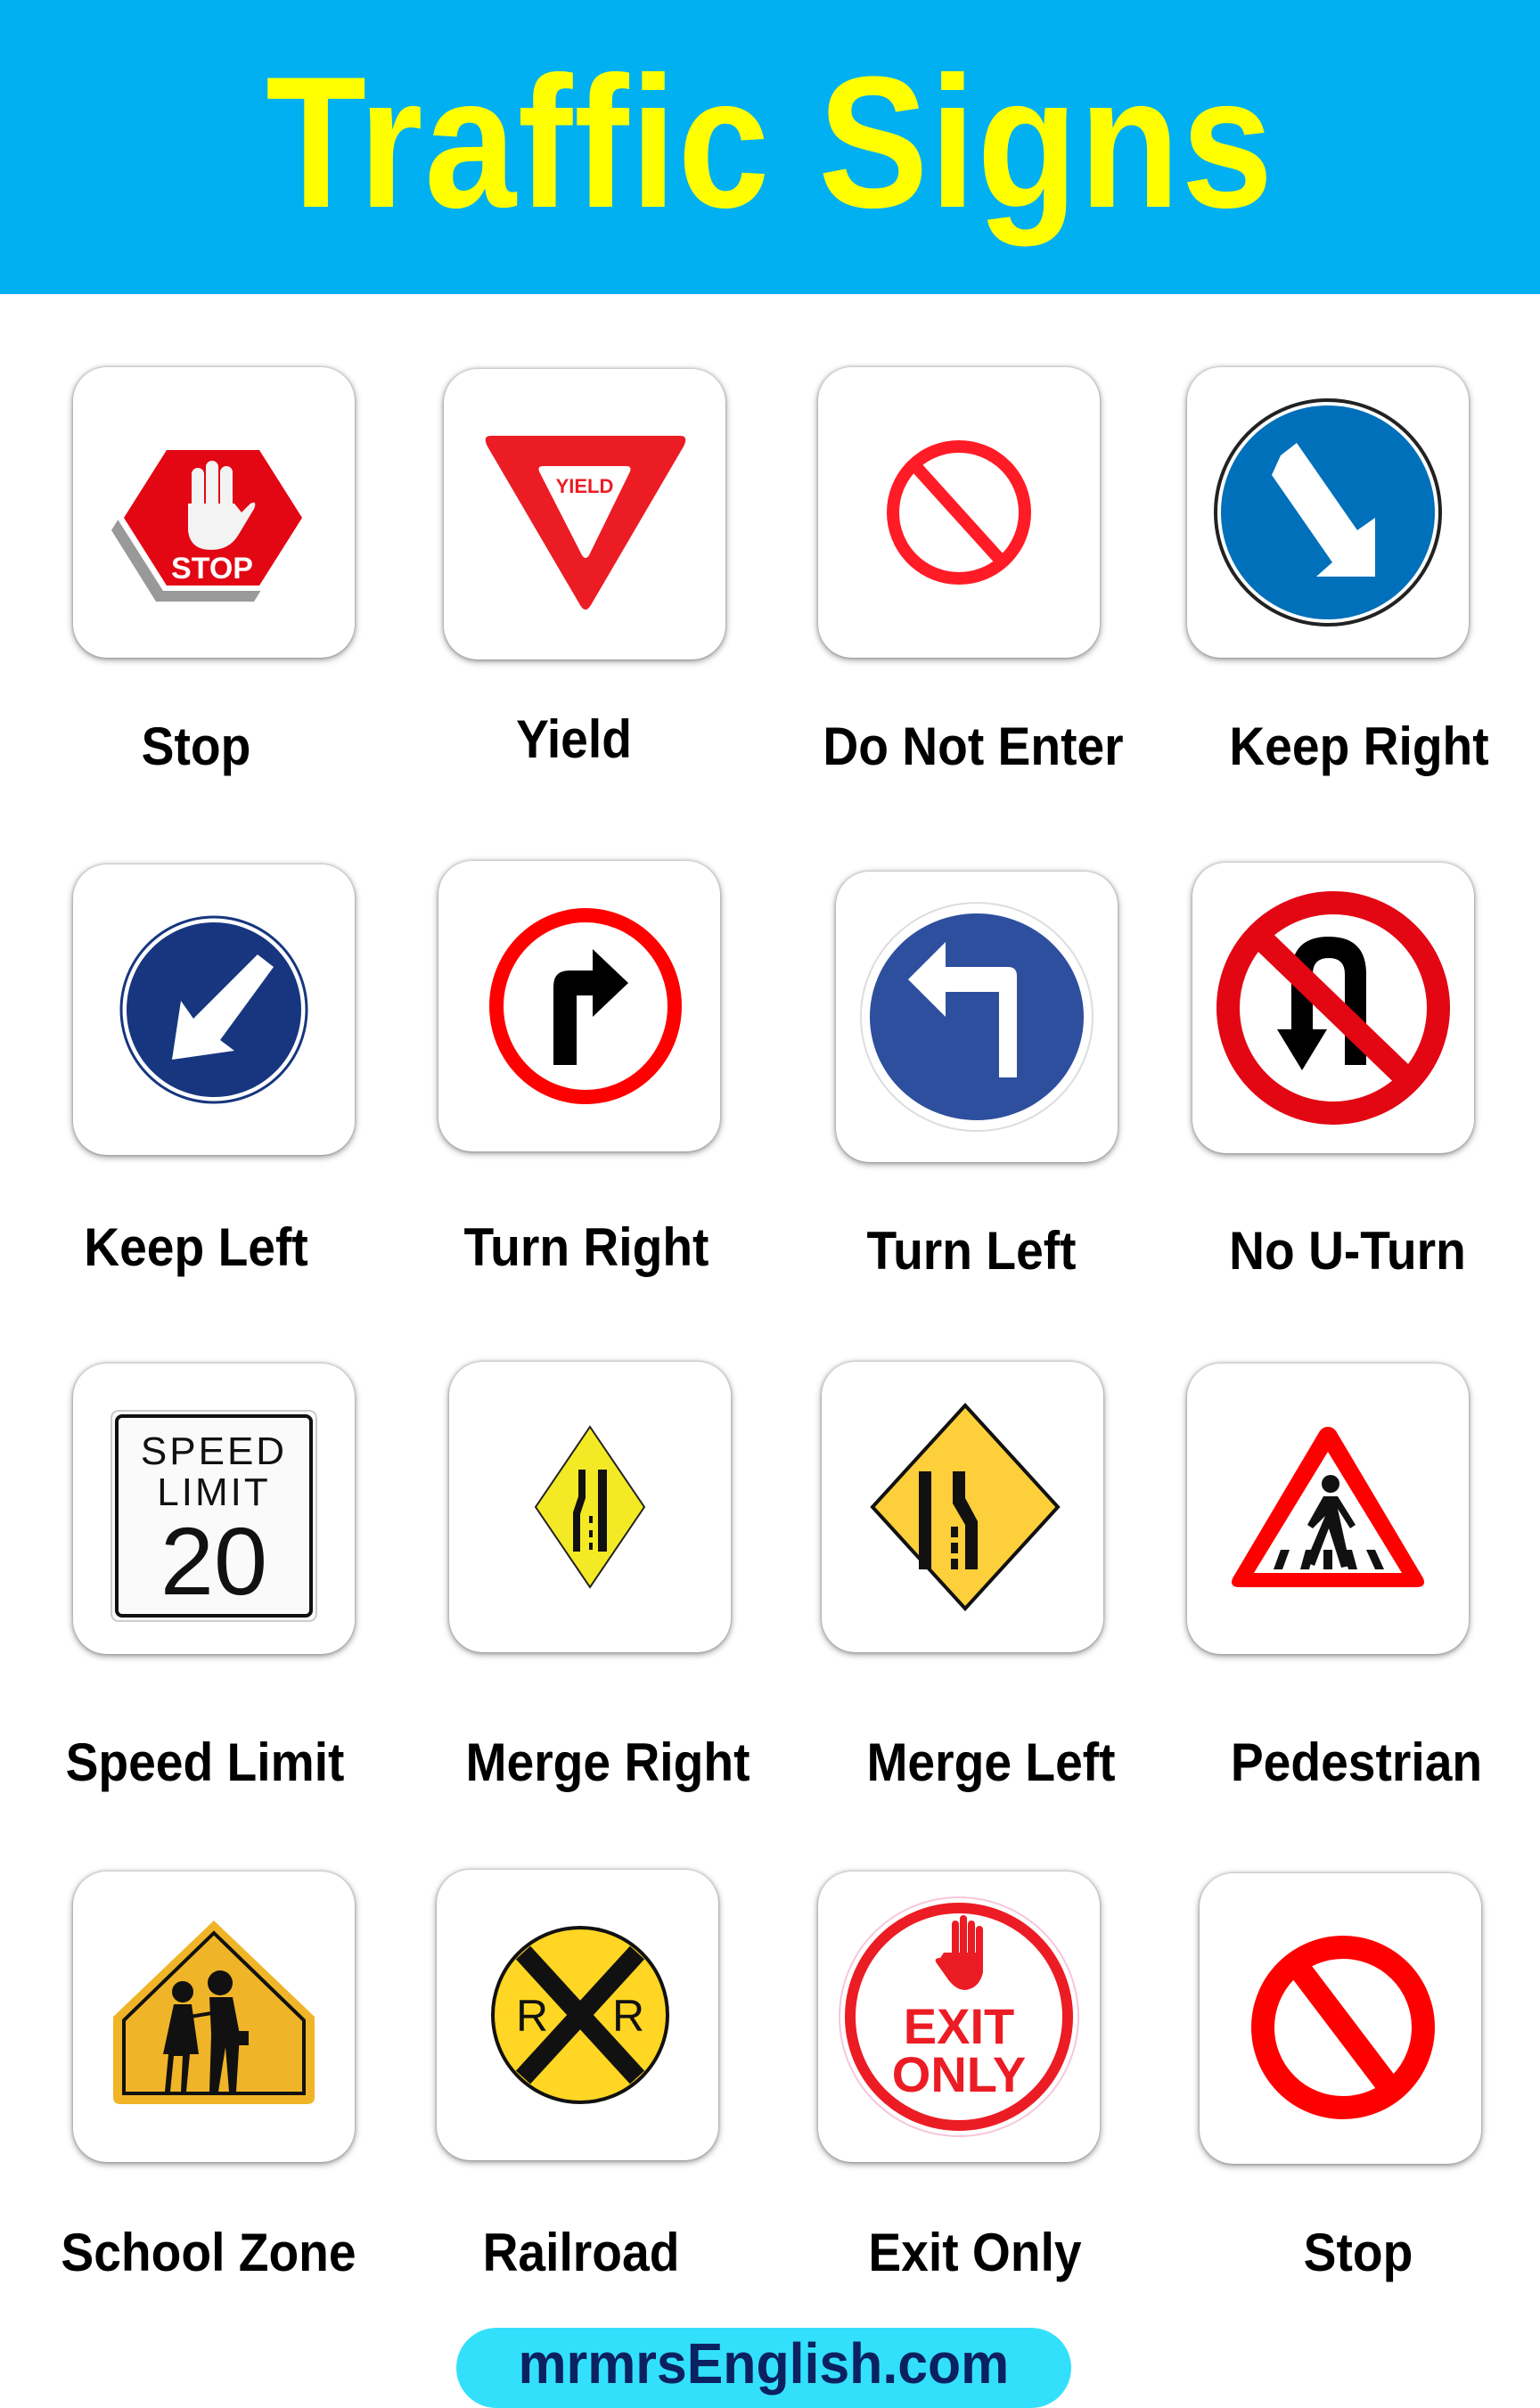  What do you see at coordinates (770, 142) in the screenshot?
I see `page-title: Traffic Signs` at bounding box center [770, 142].